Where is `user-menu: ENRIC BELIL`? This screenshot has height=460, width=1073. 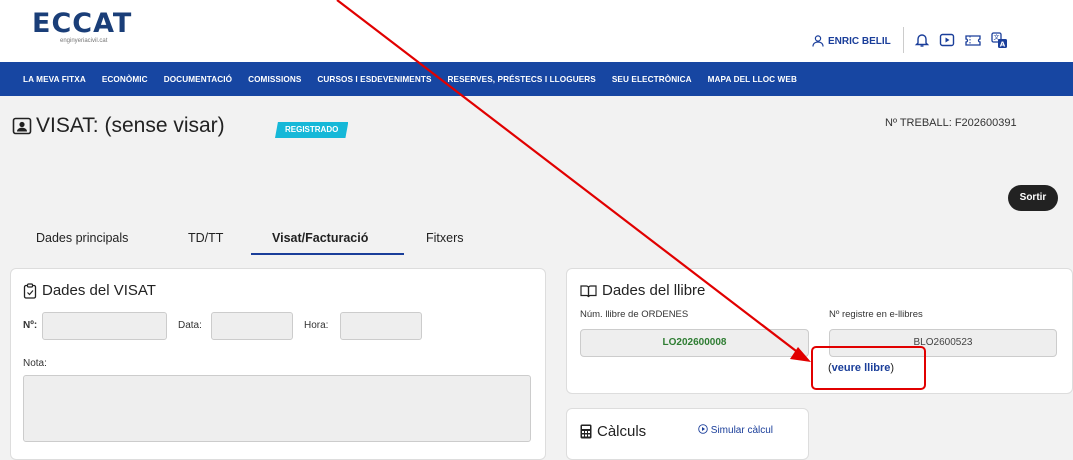
user-menu: ENRIC BELIL is located at coordinates (851, 41).